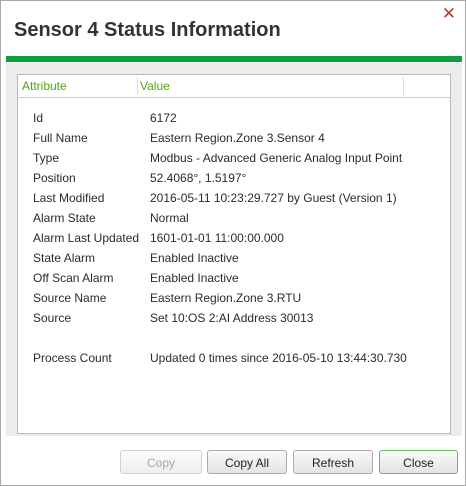  Describe the element at coordinates (52, 318) in the screenshot. I see `attribute-cell: Source` at that location.